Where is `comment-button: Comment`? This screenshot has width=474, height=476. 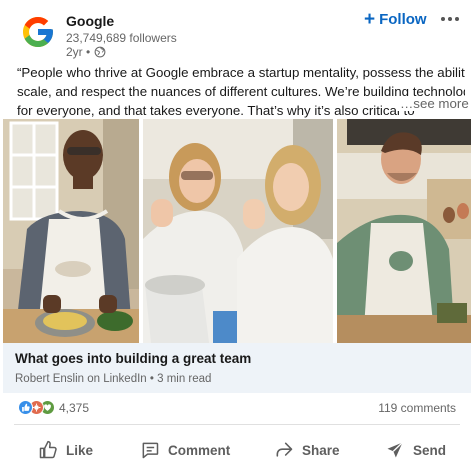
comment-button: Comment is located at coordinates (185, 450).